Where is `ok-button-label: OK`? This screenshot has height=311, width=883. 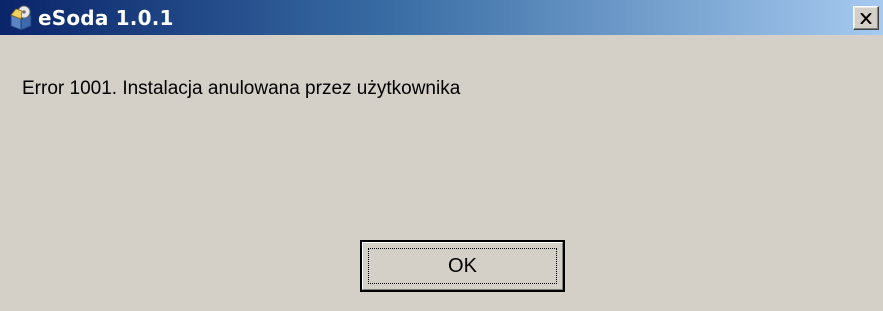 ok-button-label: OK is located at coordinates (462, 266).